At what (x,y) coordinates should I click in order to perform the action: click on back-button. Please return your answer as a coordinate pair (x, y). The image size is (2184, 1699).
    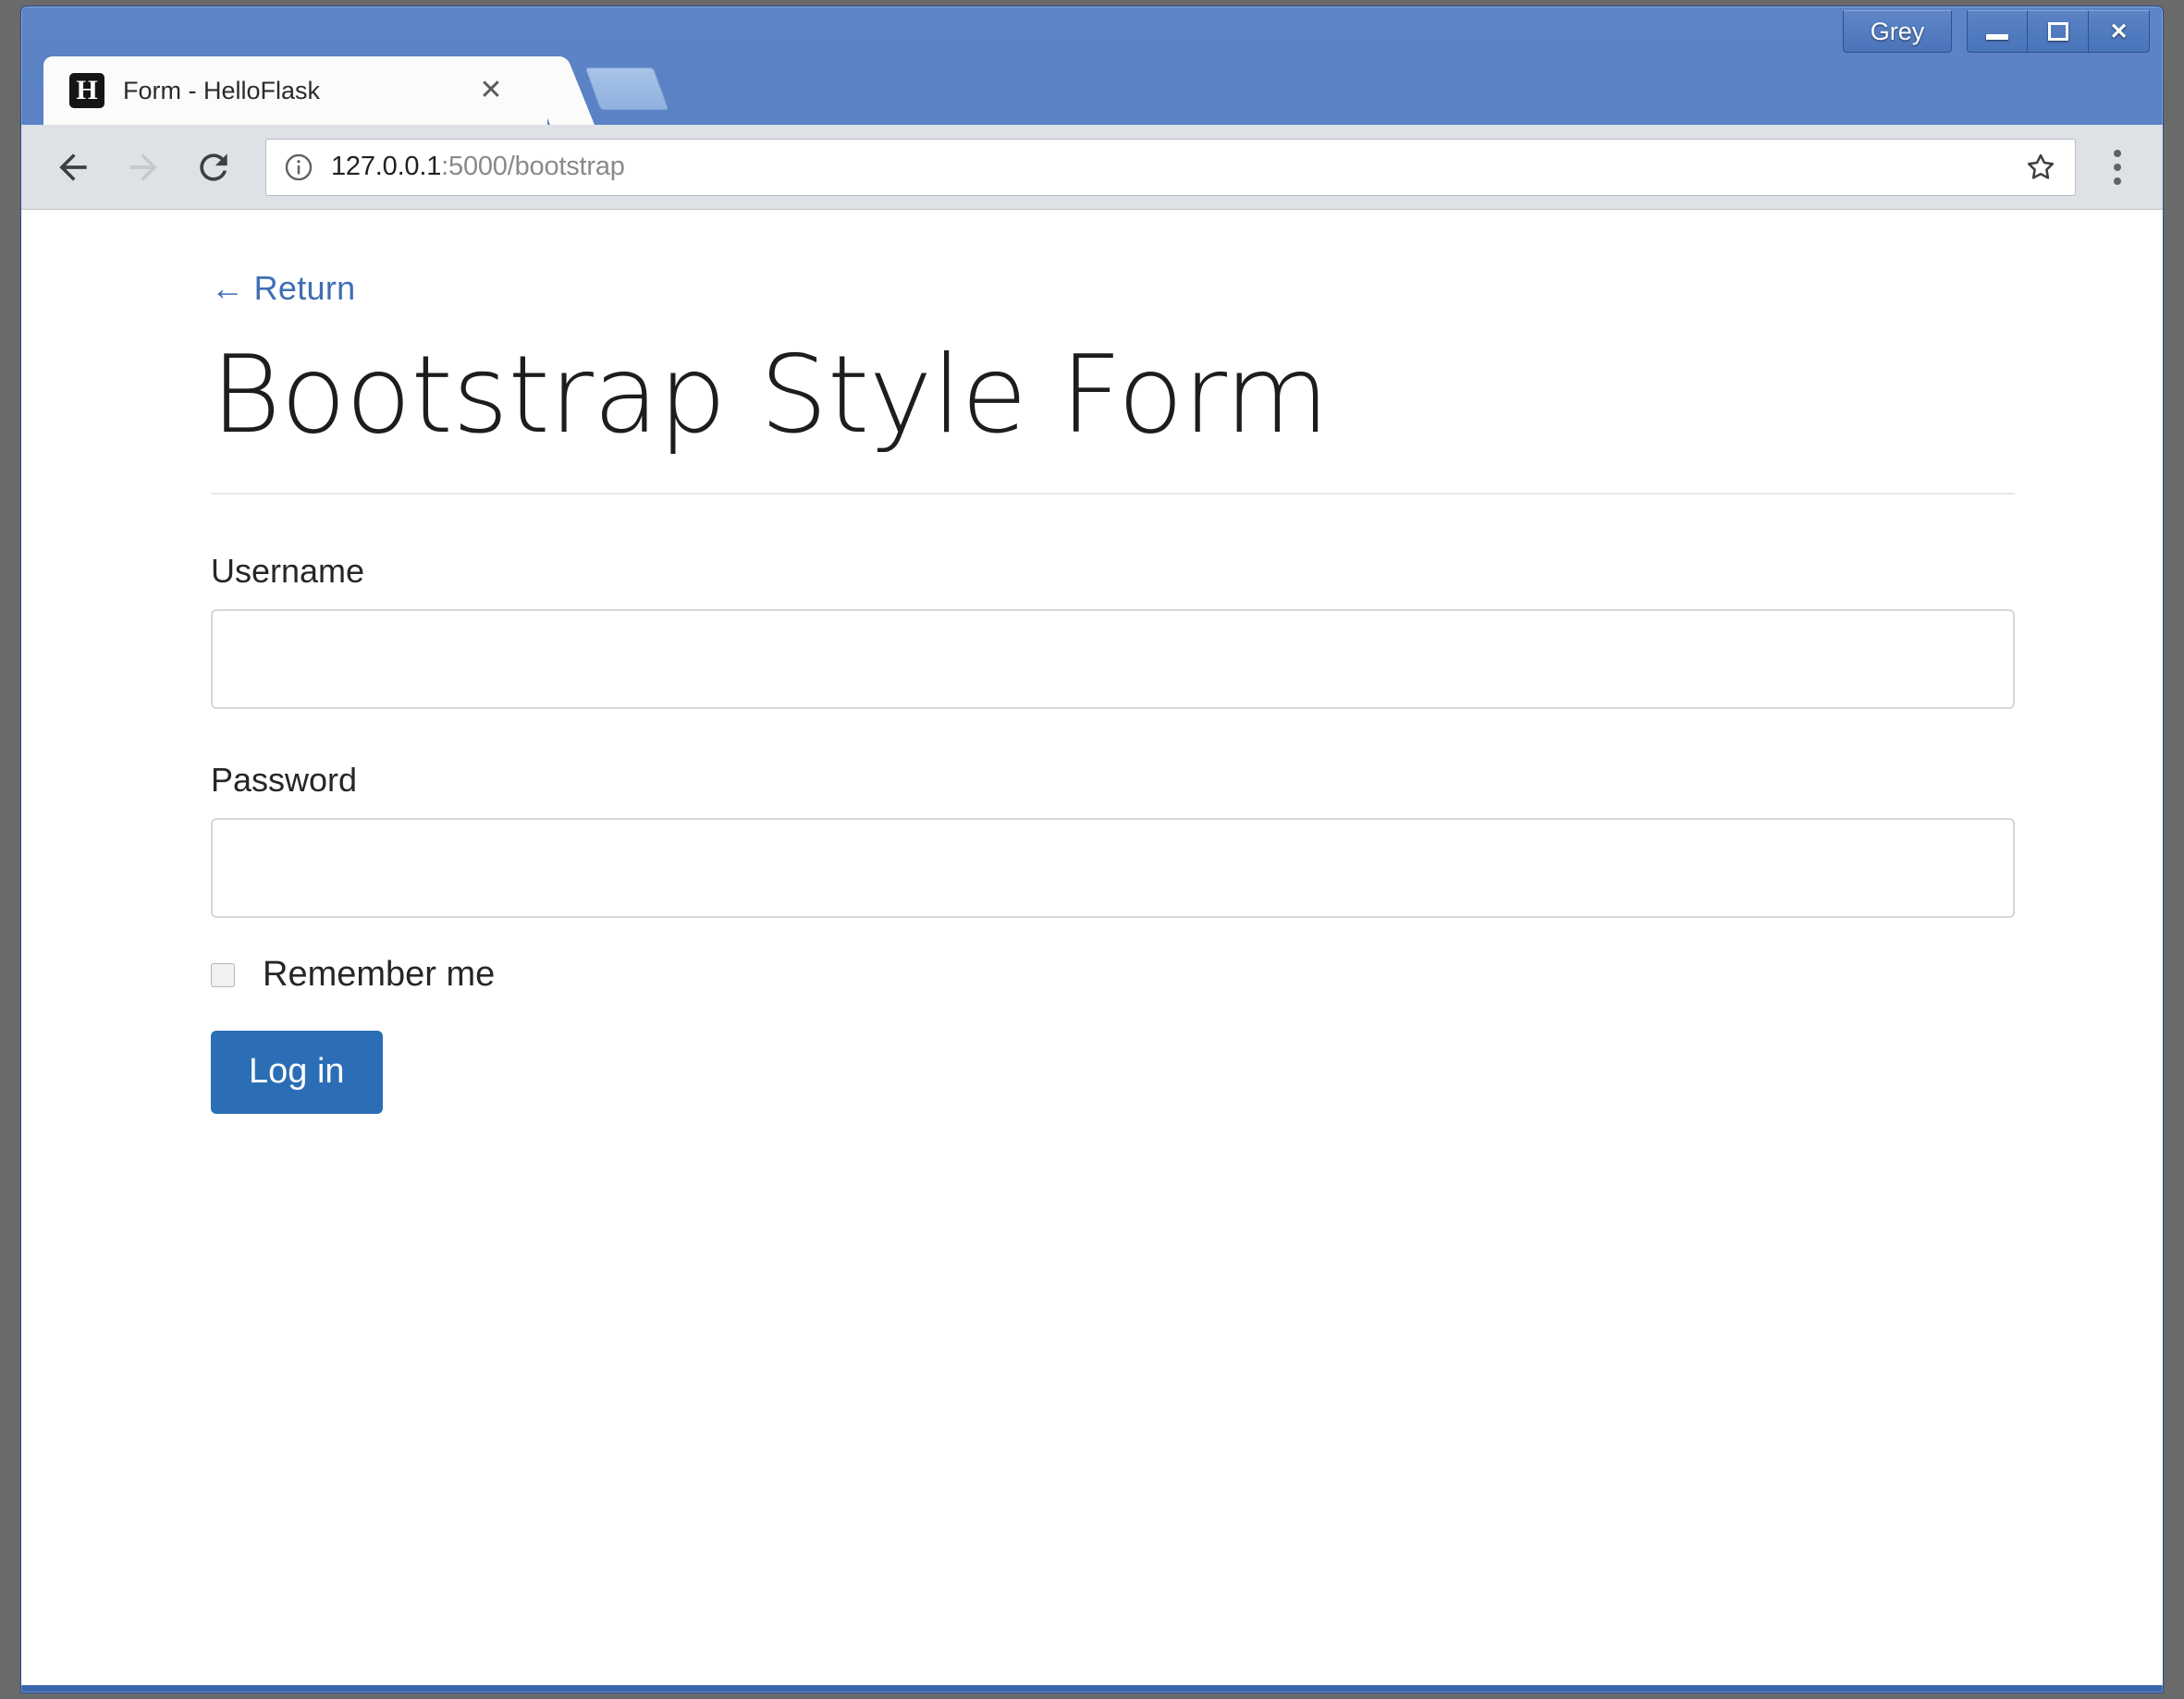
    Looking at the image, I should click on (73, 167).